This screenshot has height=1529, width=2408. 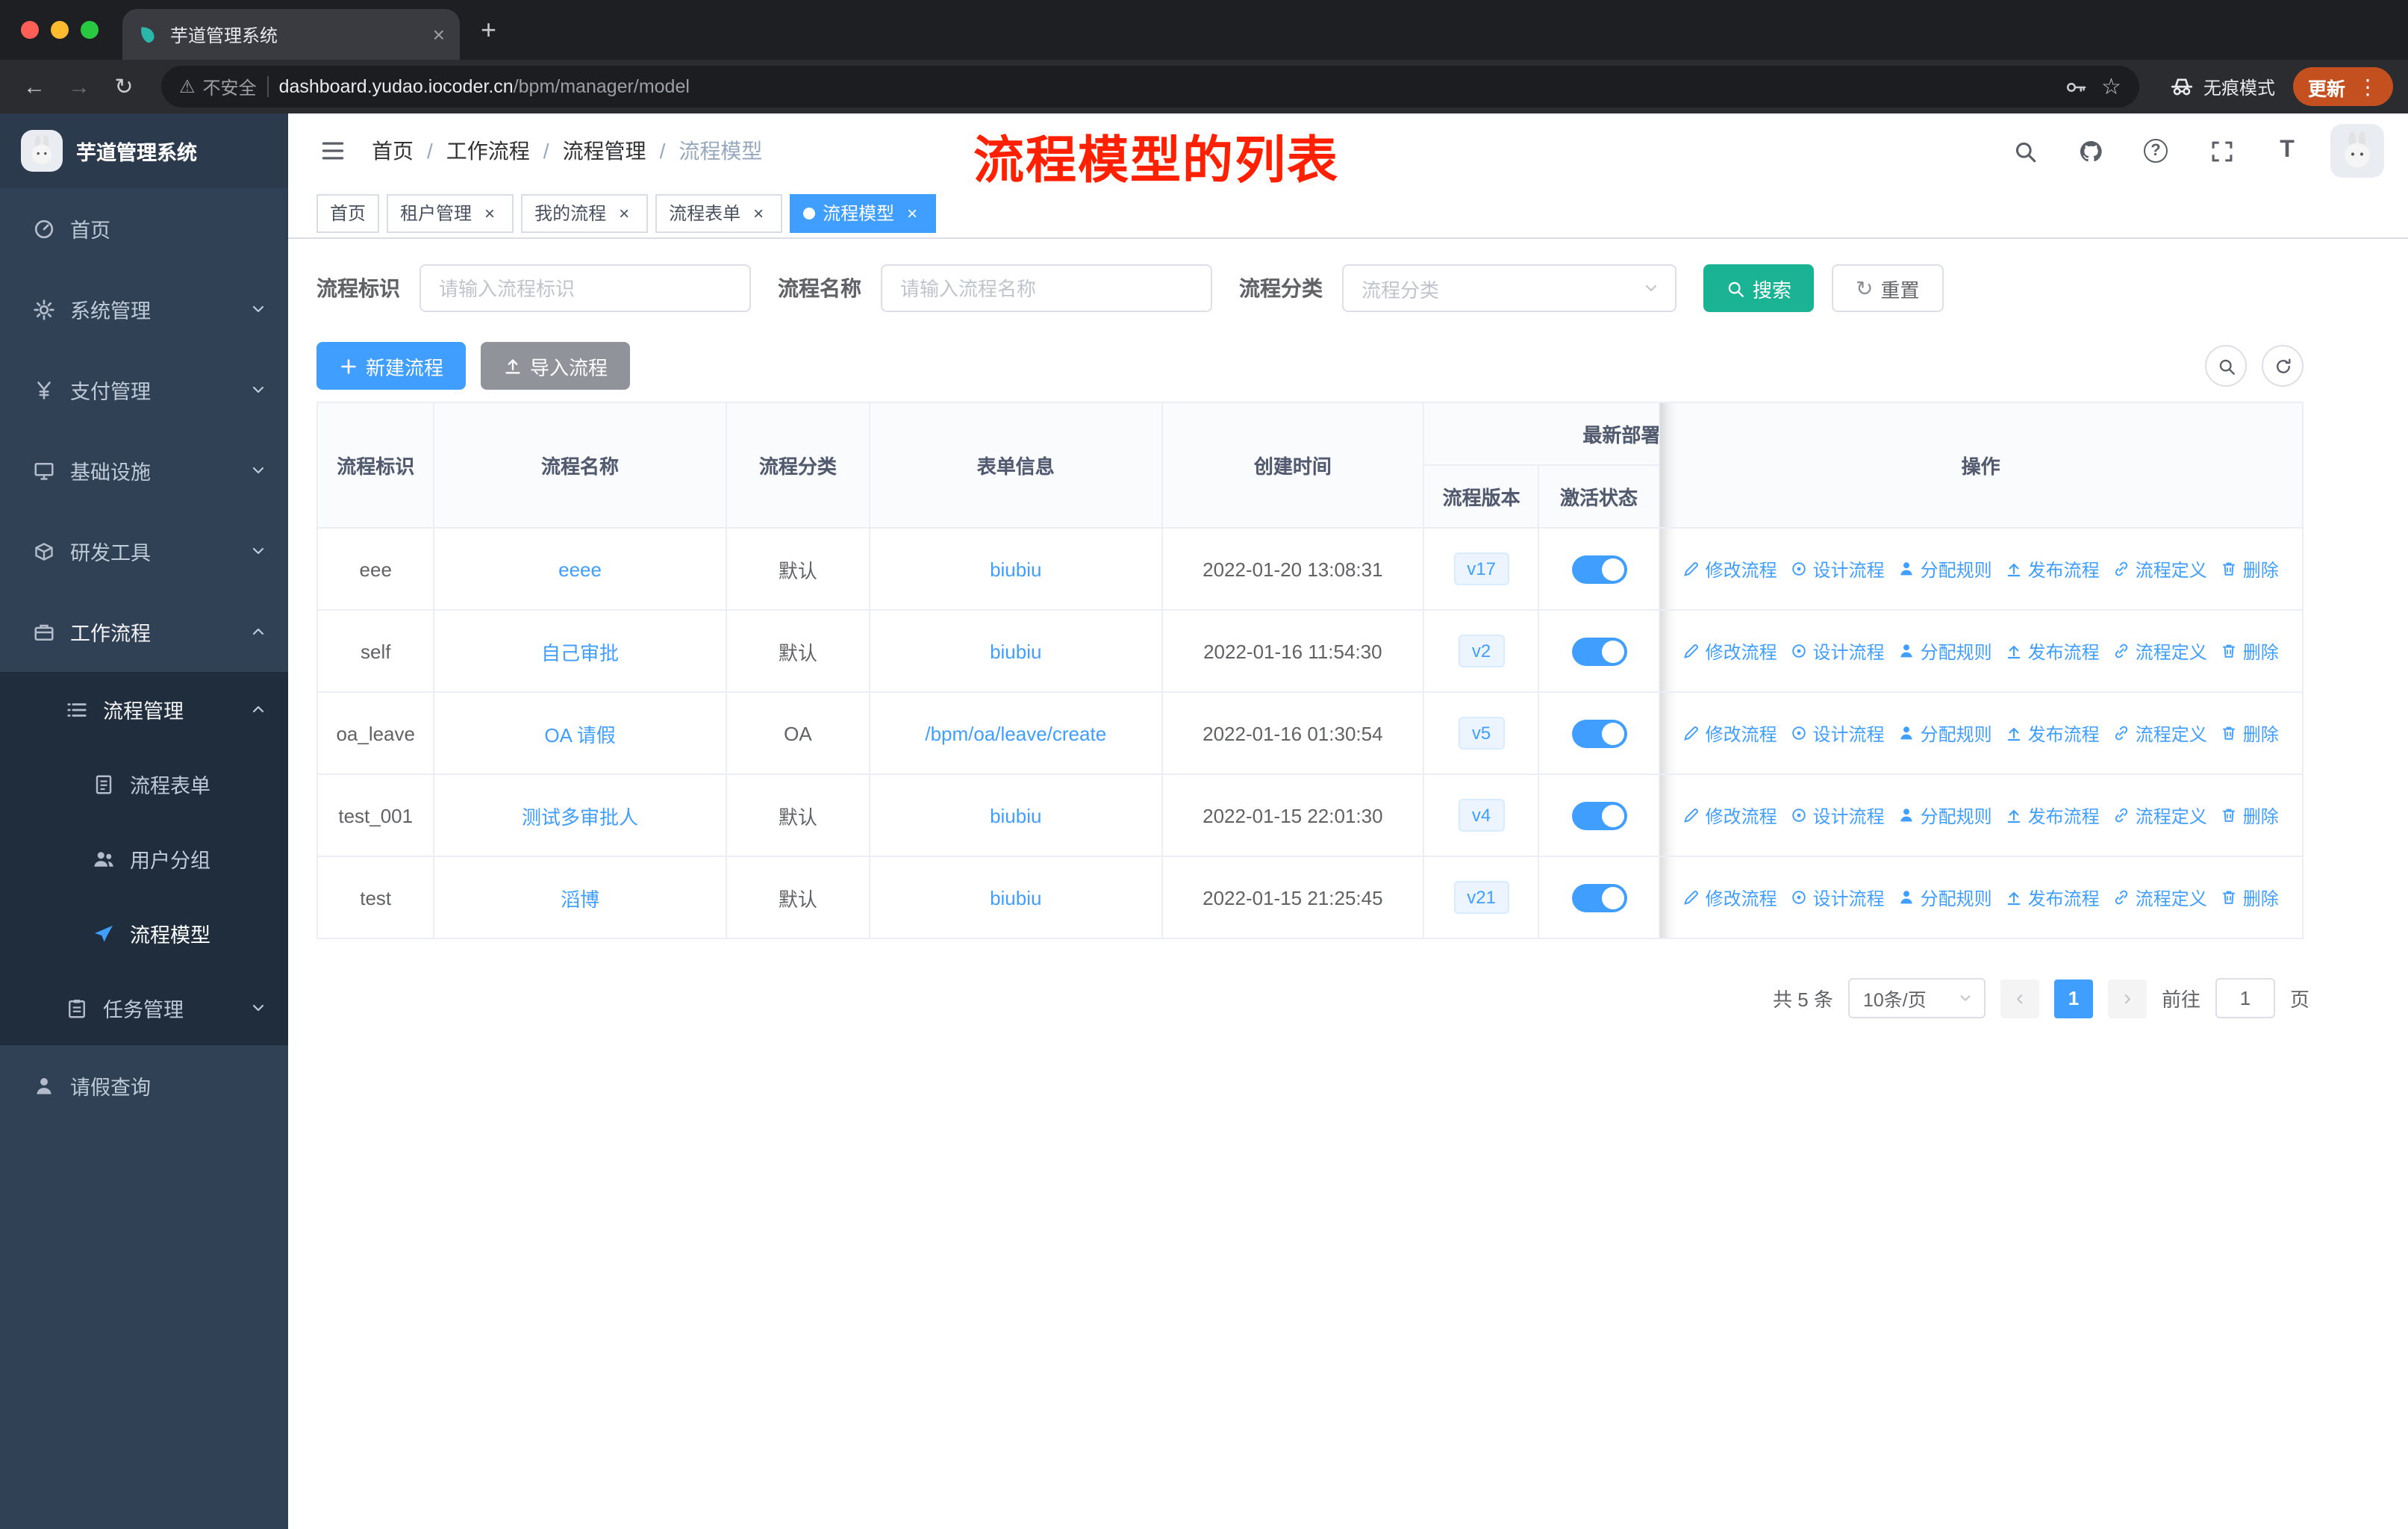 What do you see at coordinates (291, 34) in the screenshot?
I see `browser-tab: 芋道管理系统 ×` at bounding box center [291, 34].